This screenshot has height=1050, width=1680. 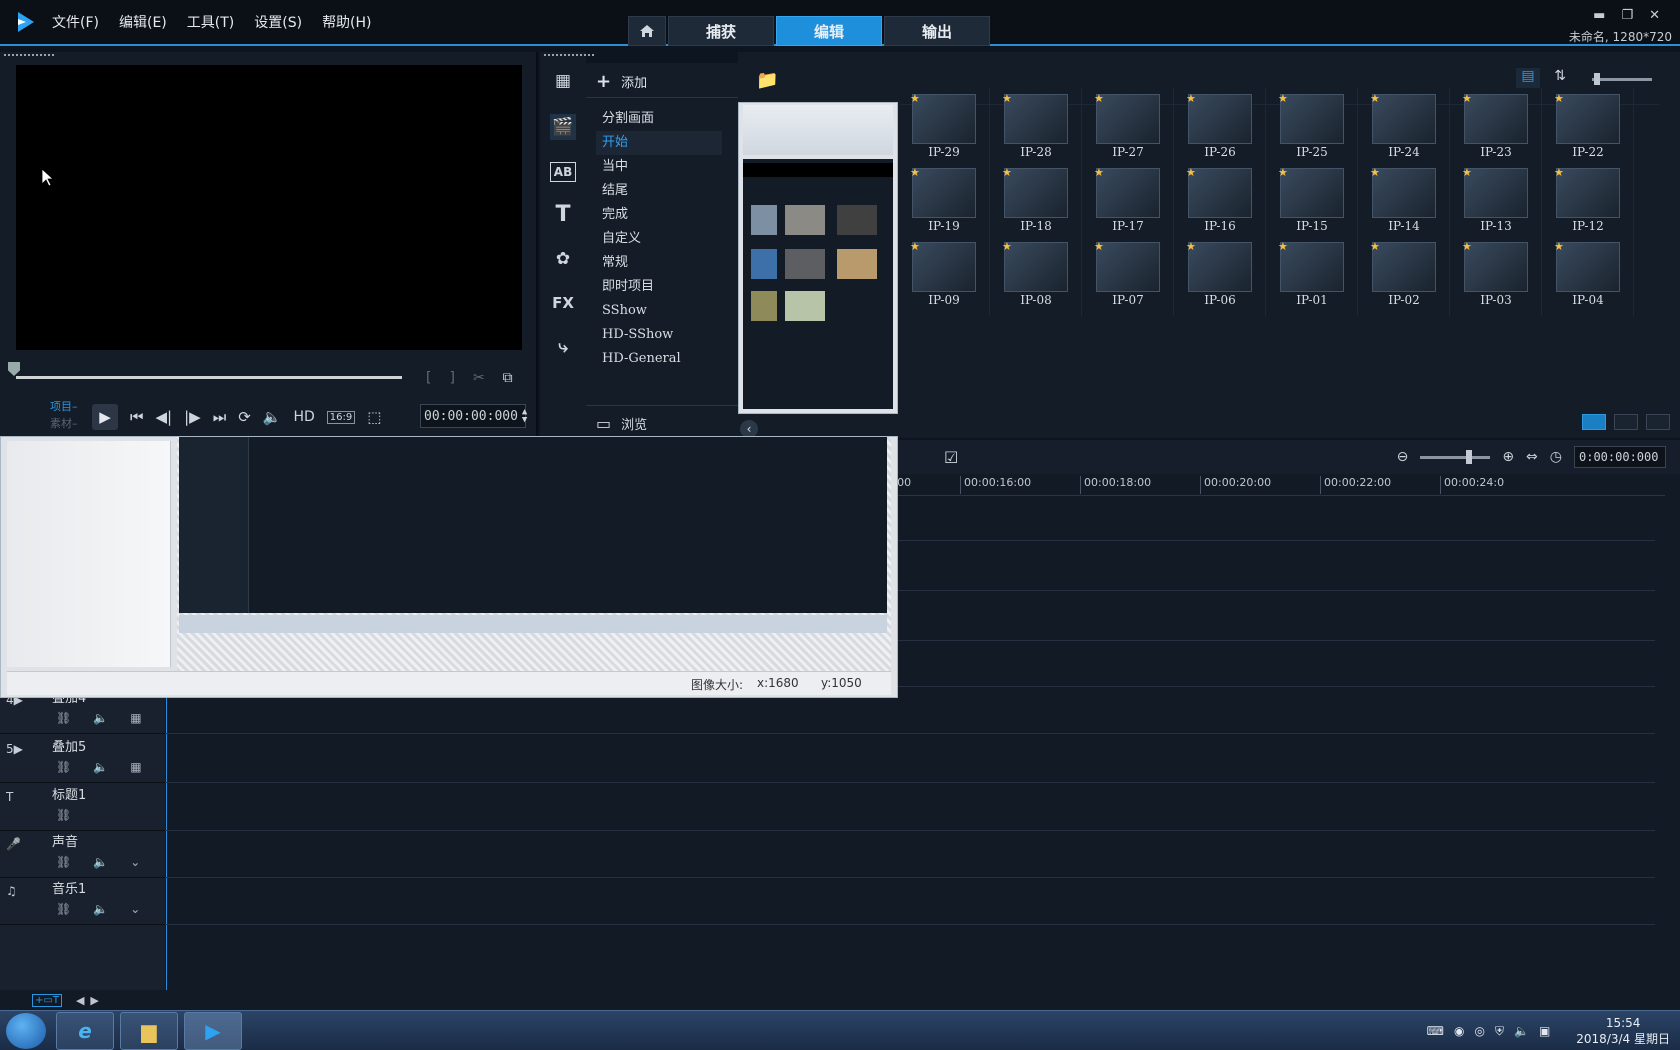 What do you see at coordinates (1403, 457) in the screenshot?
I see `zoom-out-icon: ⊖` at bounding box center [1403, 457].